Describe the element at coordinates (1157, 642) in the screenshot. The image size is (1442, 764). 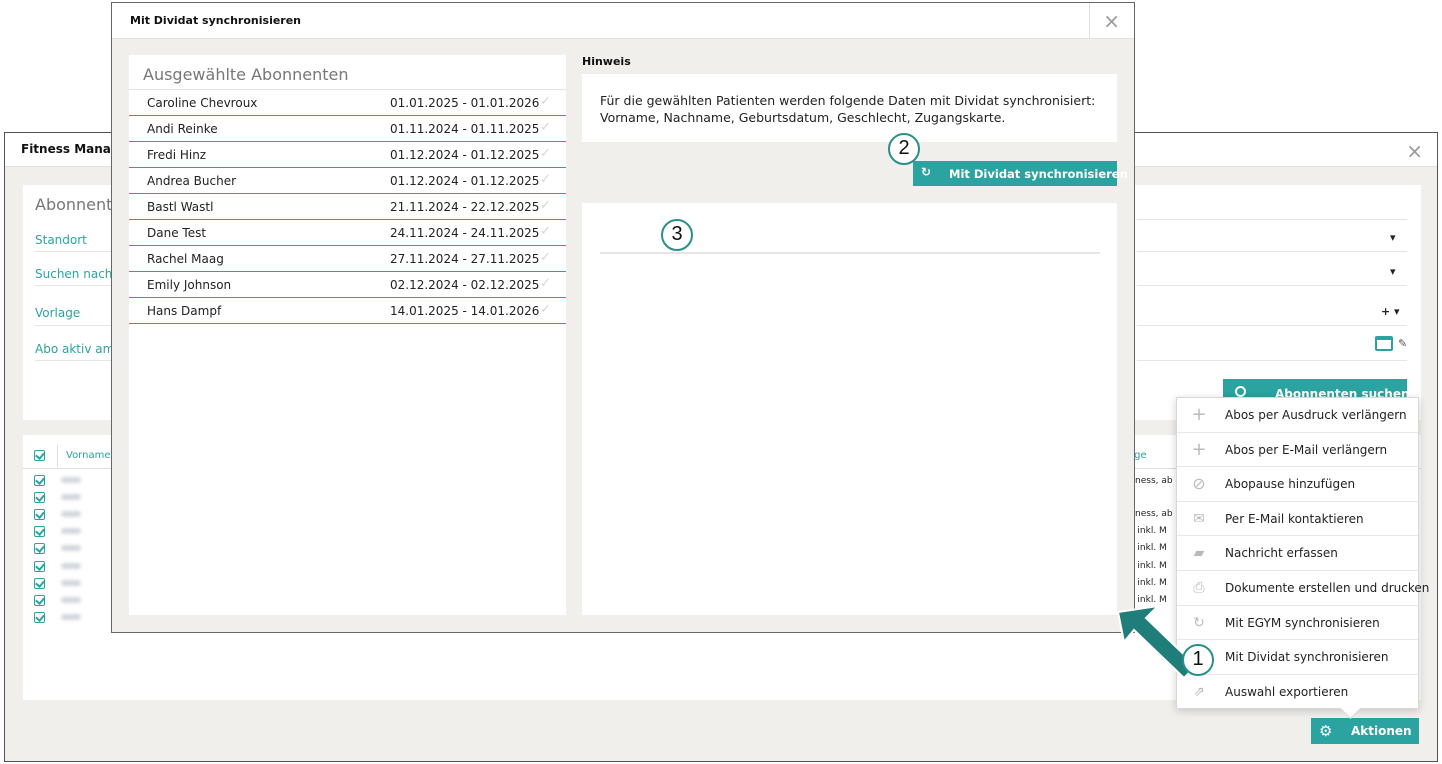
I see `pointer-arrow` at that location.